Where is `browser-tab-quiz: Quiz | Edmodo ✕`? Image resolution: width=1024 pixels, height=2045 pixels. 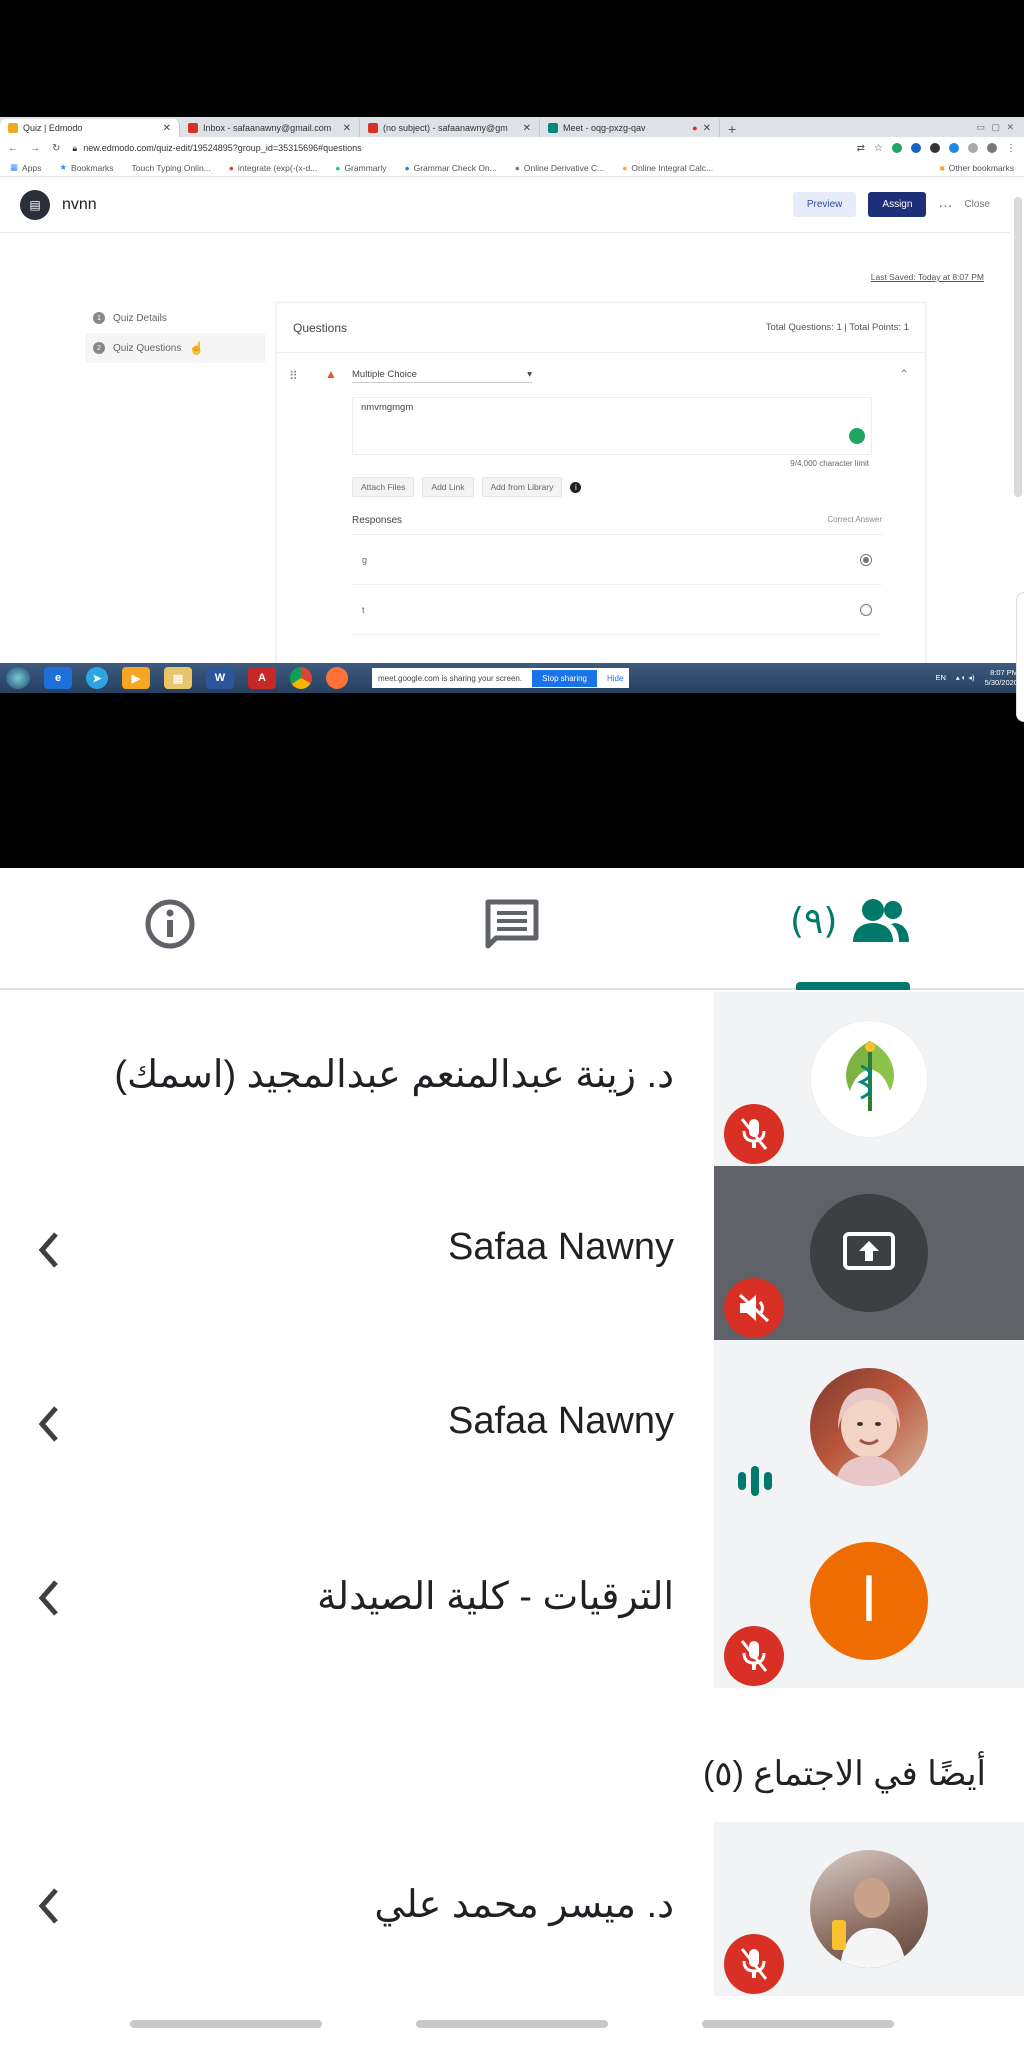
browser-tab-quiz: Quiz | Edmodo ✕ is located at coordinates (90, 128).